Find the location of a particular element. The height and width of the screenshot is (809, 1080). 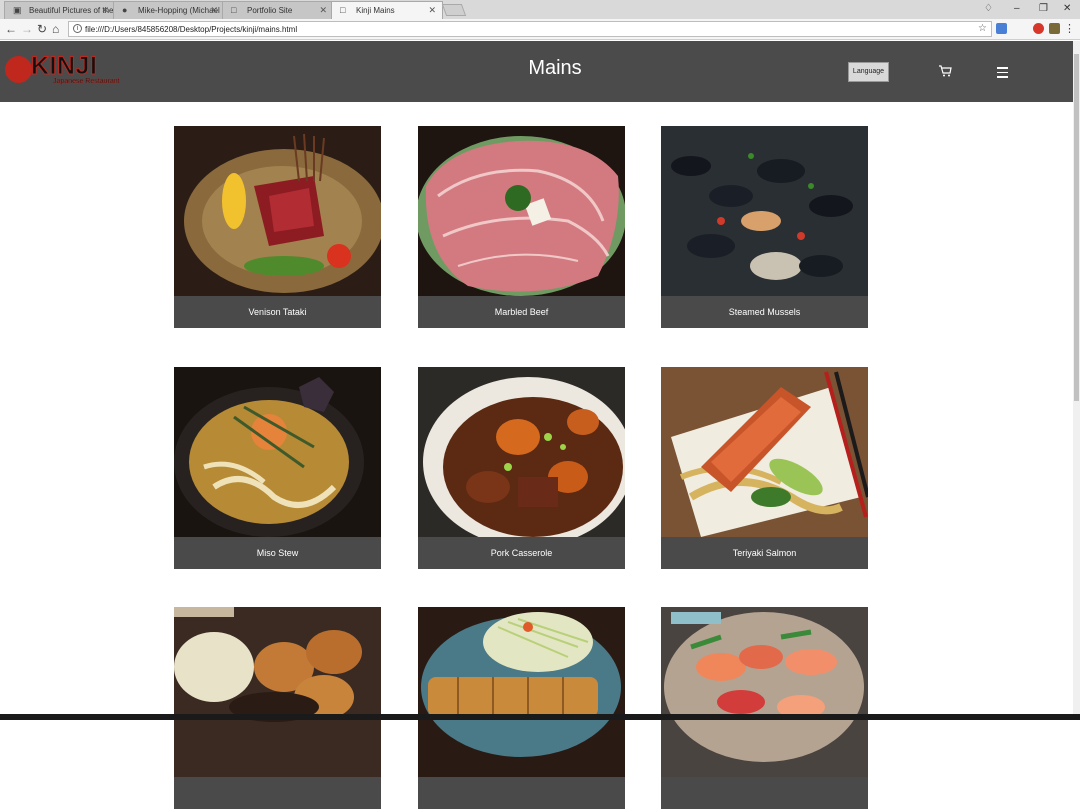

info-icon: i is located at coordinates (77, 28).